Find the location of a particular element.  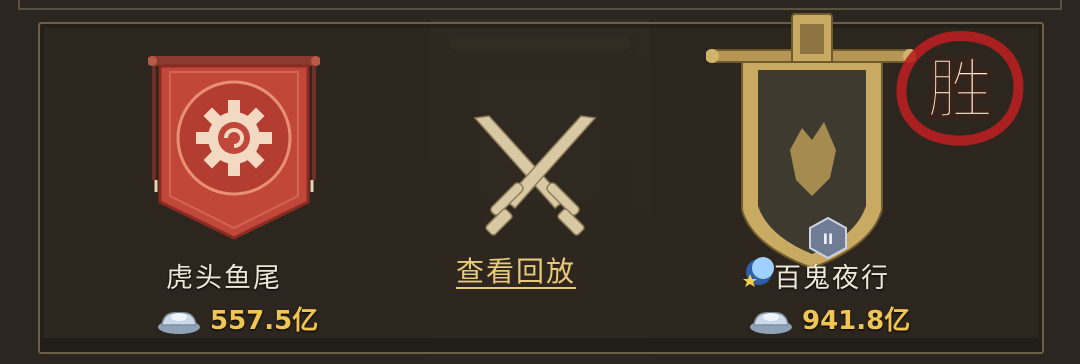

crossed-swords-icon is located at coordinates (535, 180).